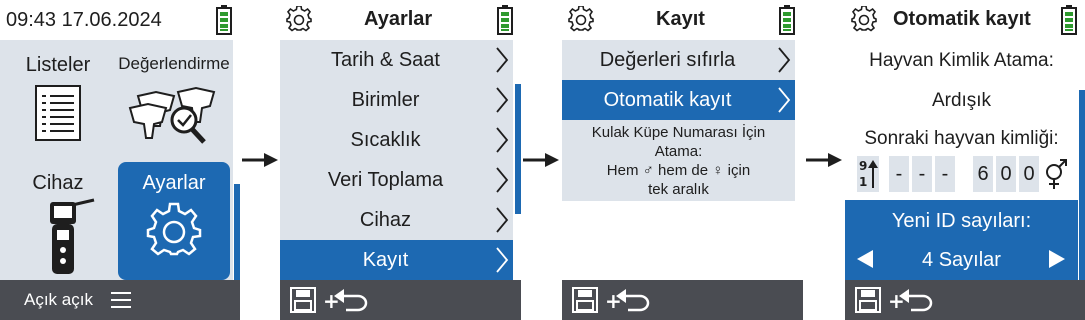  Describe the element at coordinates (385, 140) in the screenshot. I see `menu-item-label: Sıcaklık` at that location.